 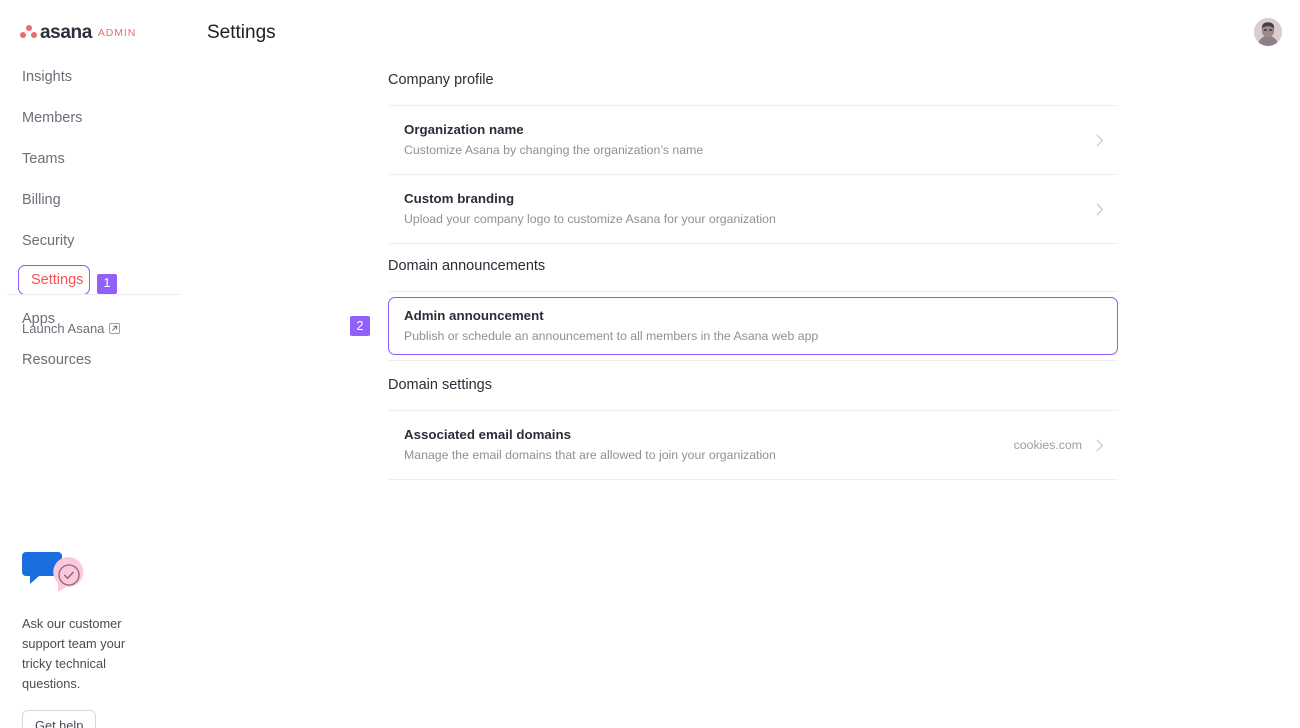 I want to click on sidebar-item-members: Members, so click(x=52, y=118).